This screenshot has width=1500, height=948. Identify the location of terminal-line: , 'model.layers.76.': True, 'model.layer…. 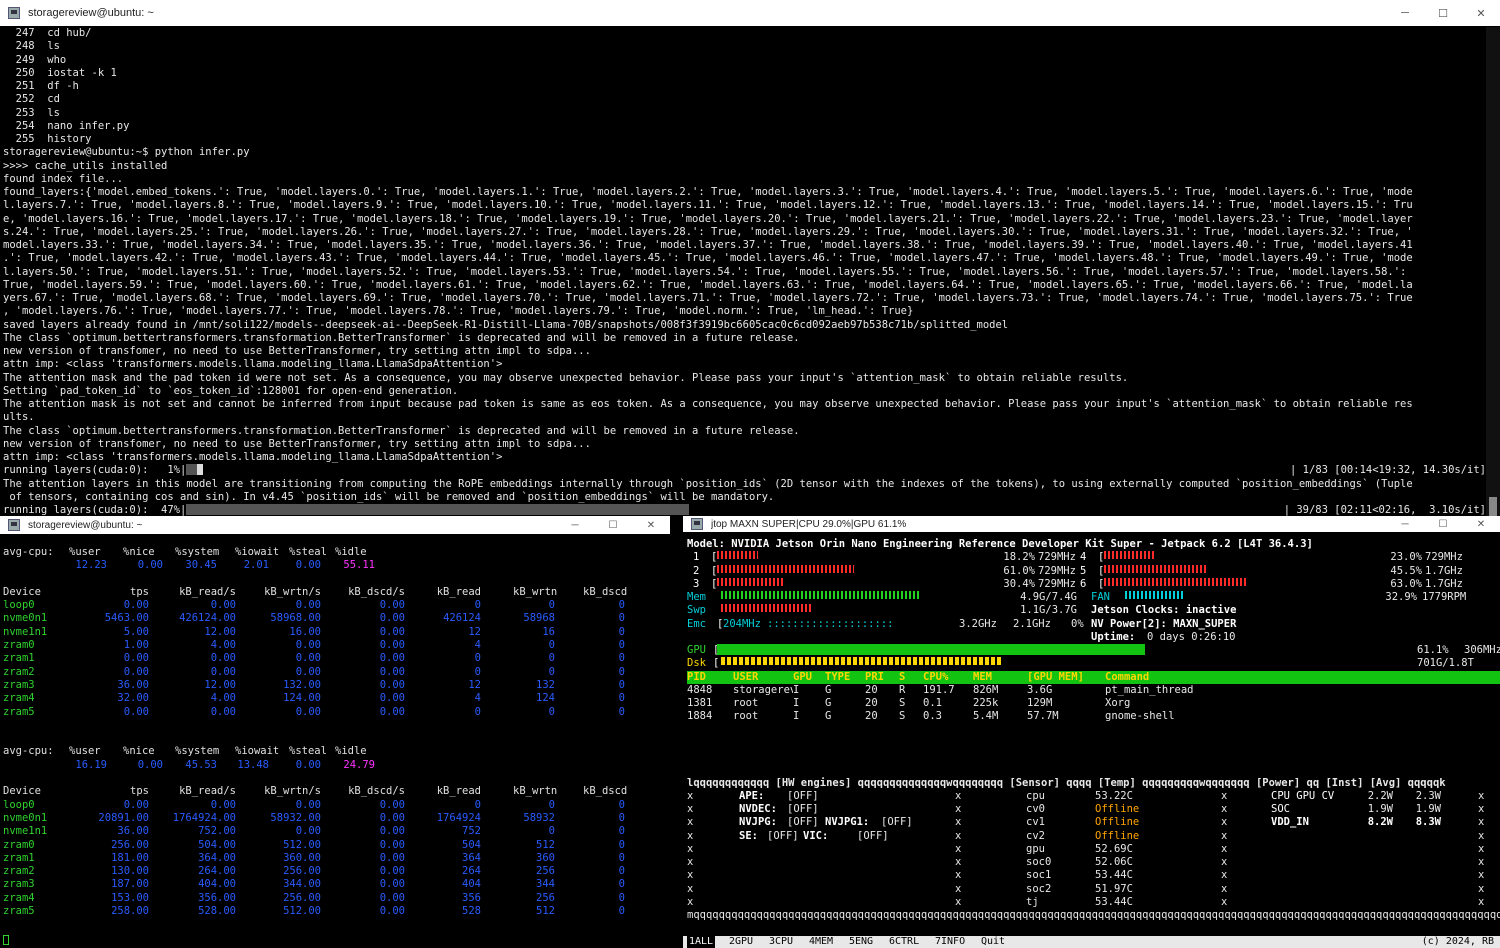
(458, 311).